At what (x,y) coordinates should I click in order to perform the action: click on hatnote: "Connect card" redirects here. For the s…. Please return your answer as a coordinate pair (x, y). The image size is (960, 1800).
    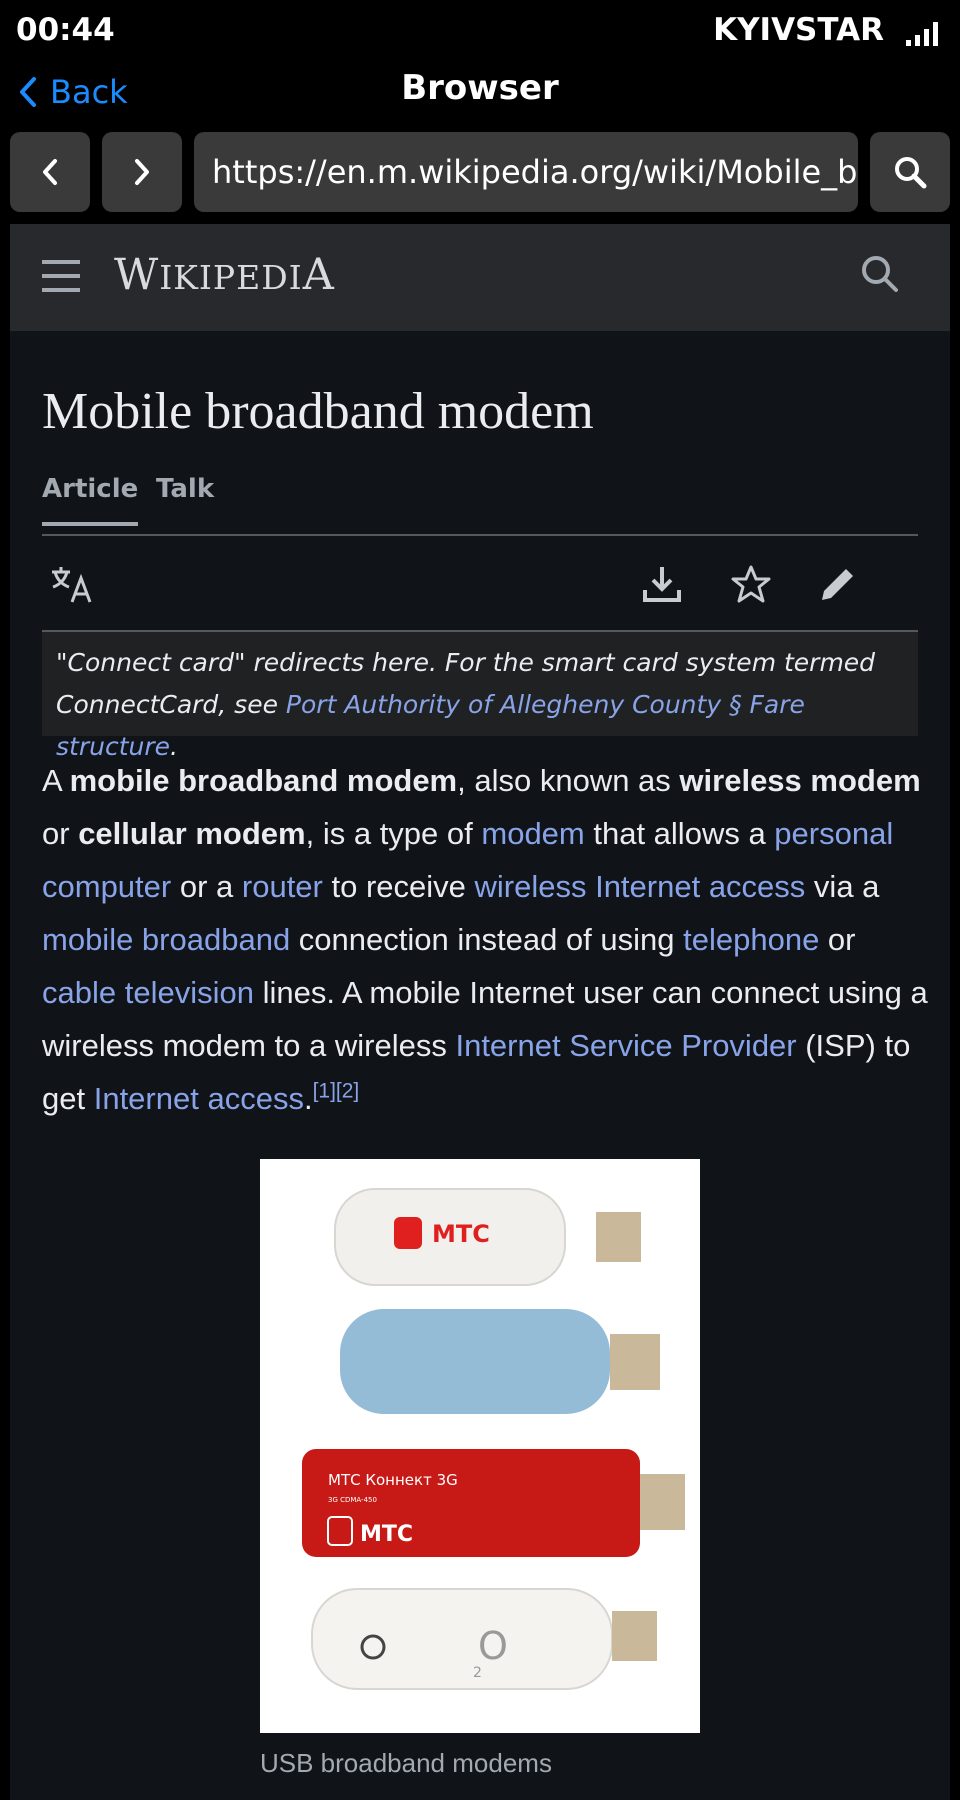
    Looking at the image, I should click on (480, 696).